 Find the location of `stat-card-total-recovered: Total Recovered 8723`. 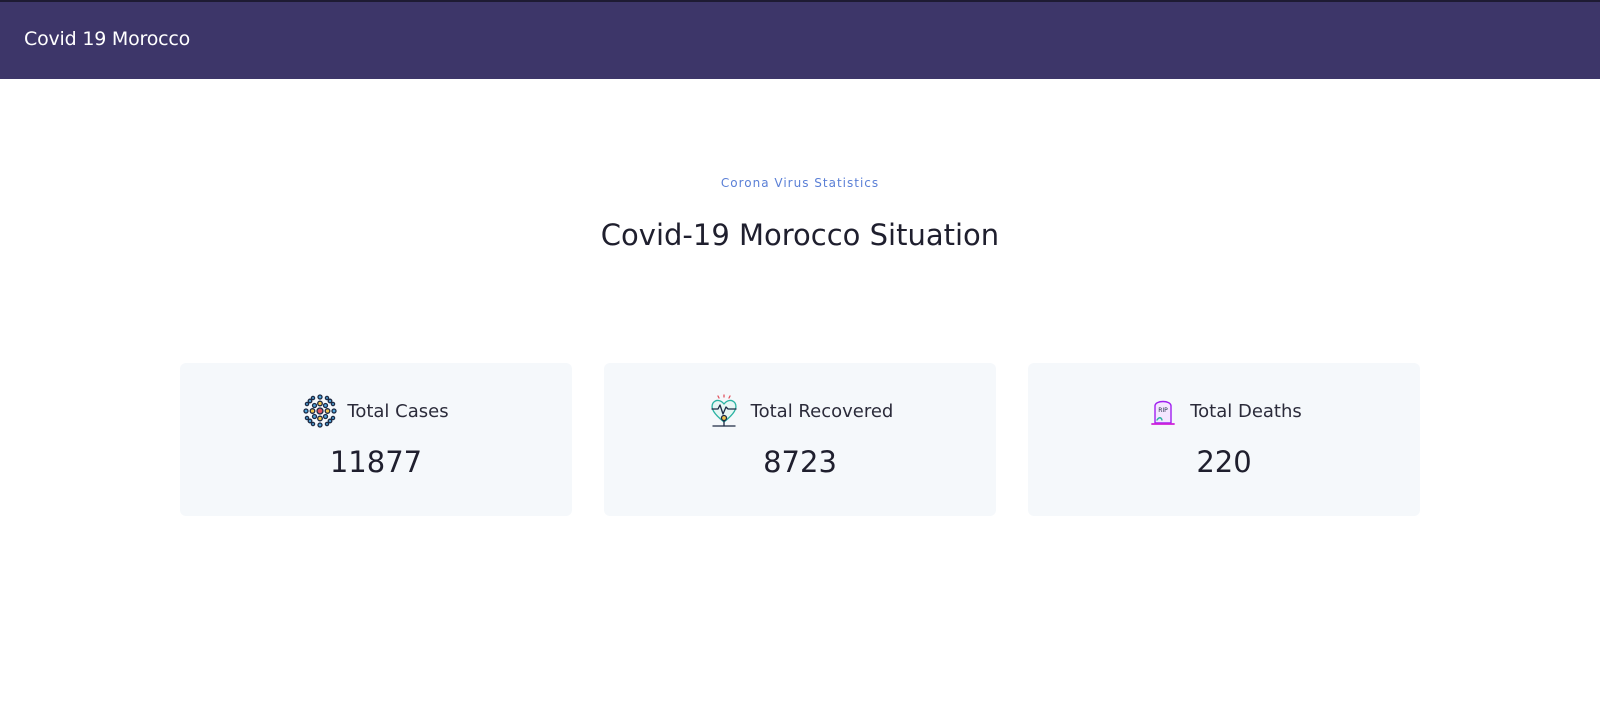

stat-card-total-recovered: Total Recovered 8723 is located at coordinates (800, 439).